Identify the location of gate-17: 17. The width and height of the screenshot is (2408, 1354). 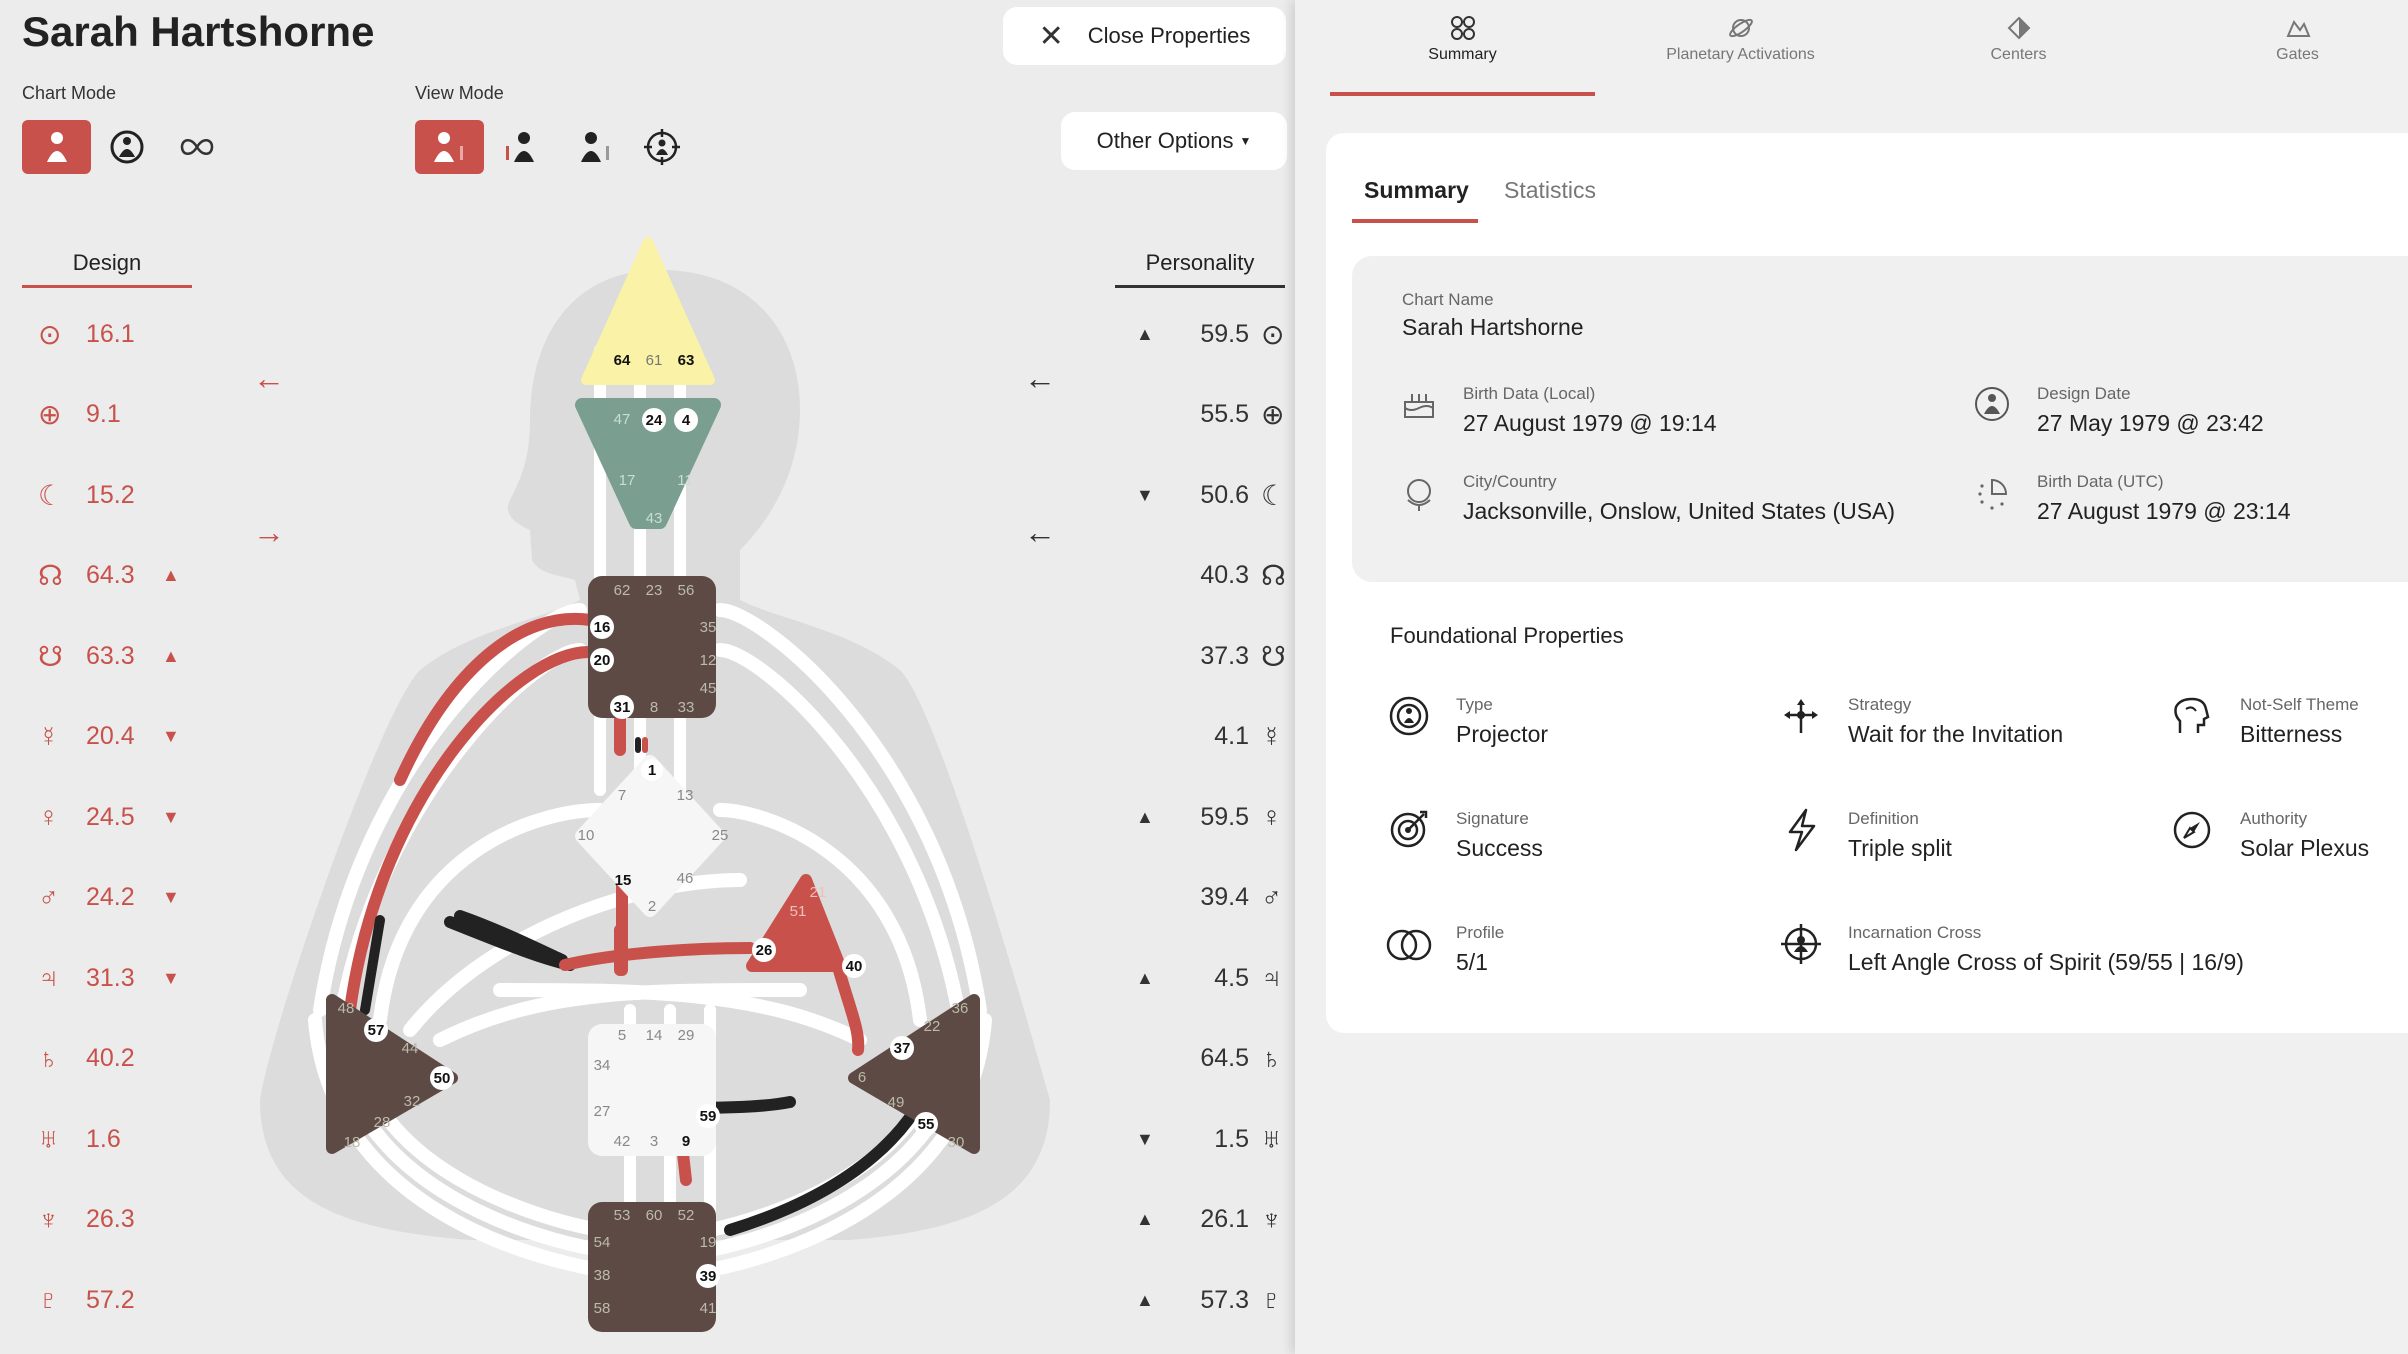
(627, 480).